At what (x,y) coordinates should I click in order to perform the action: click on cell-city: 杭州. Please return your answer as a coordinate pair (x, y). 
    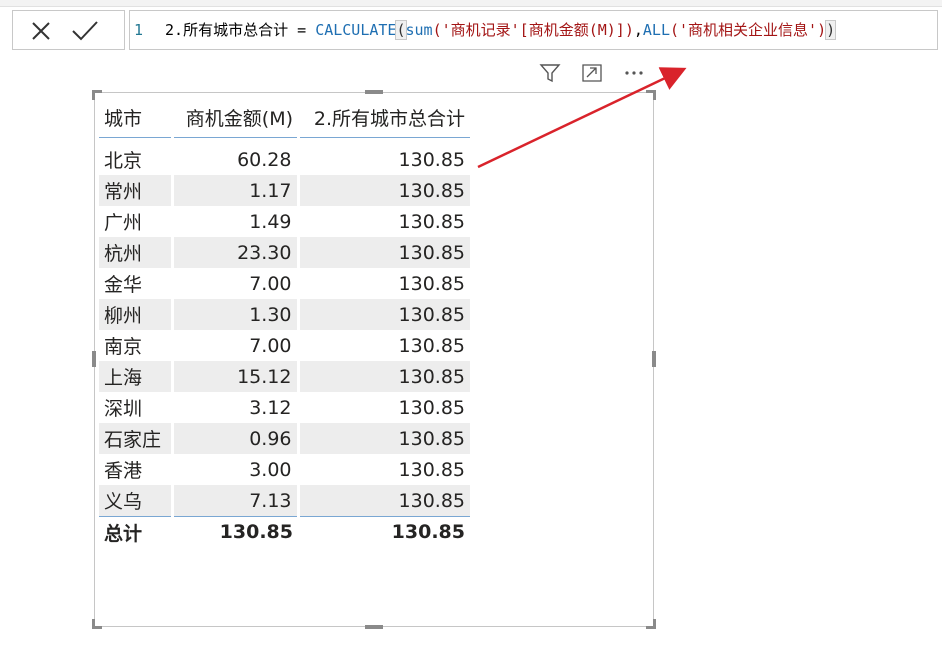
    Looking at the image, I should click on (136, 252).